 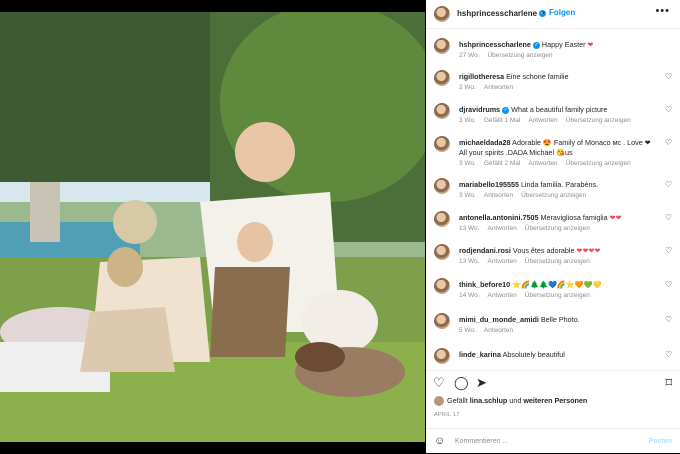 What do you see at coordinates (662, 11) in the screenshot?
I see `more-options-icon: •••` at bounding box center [662, 11].